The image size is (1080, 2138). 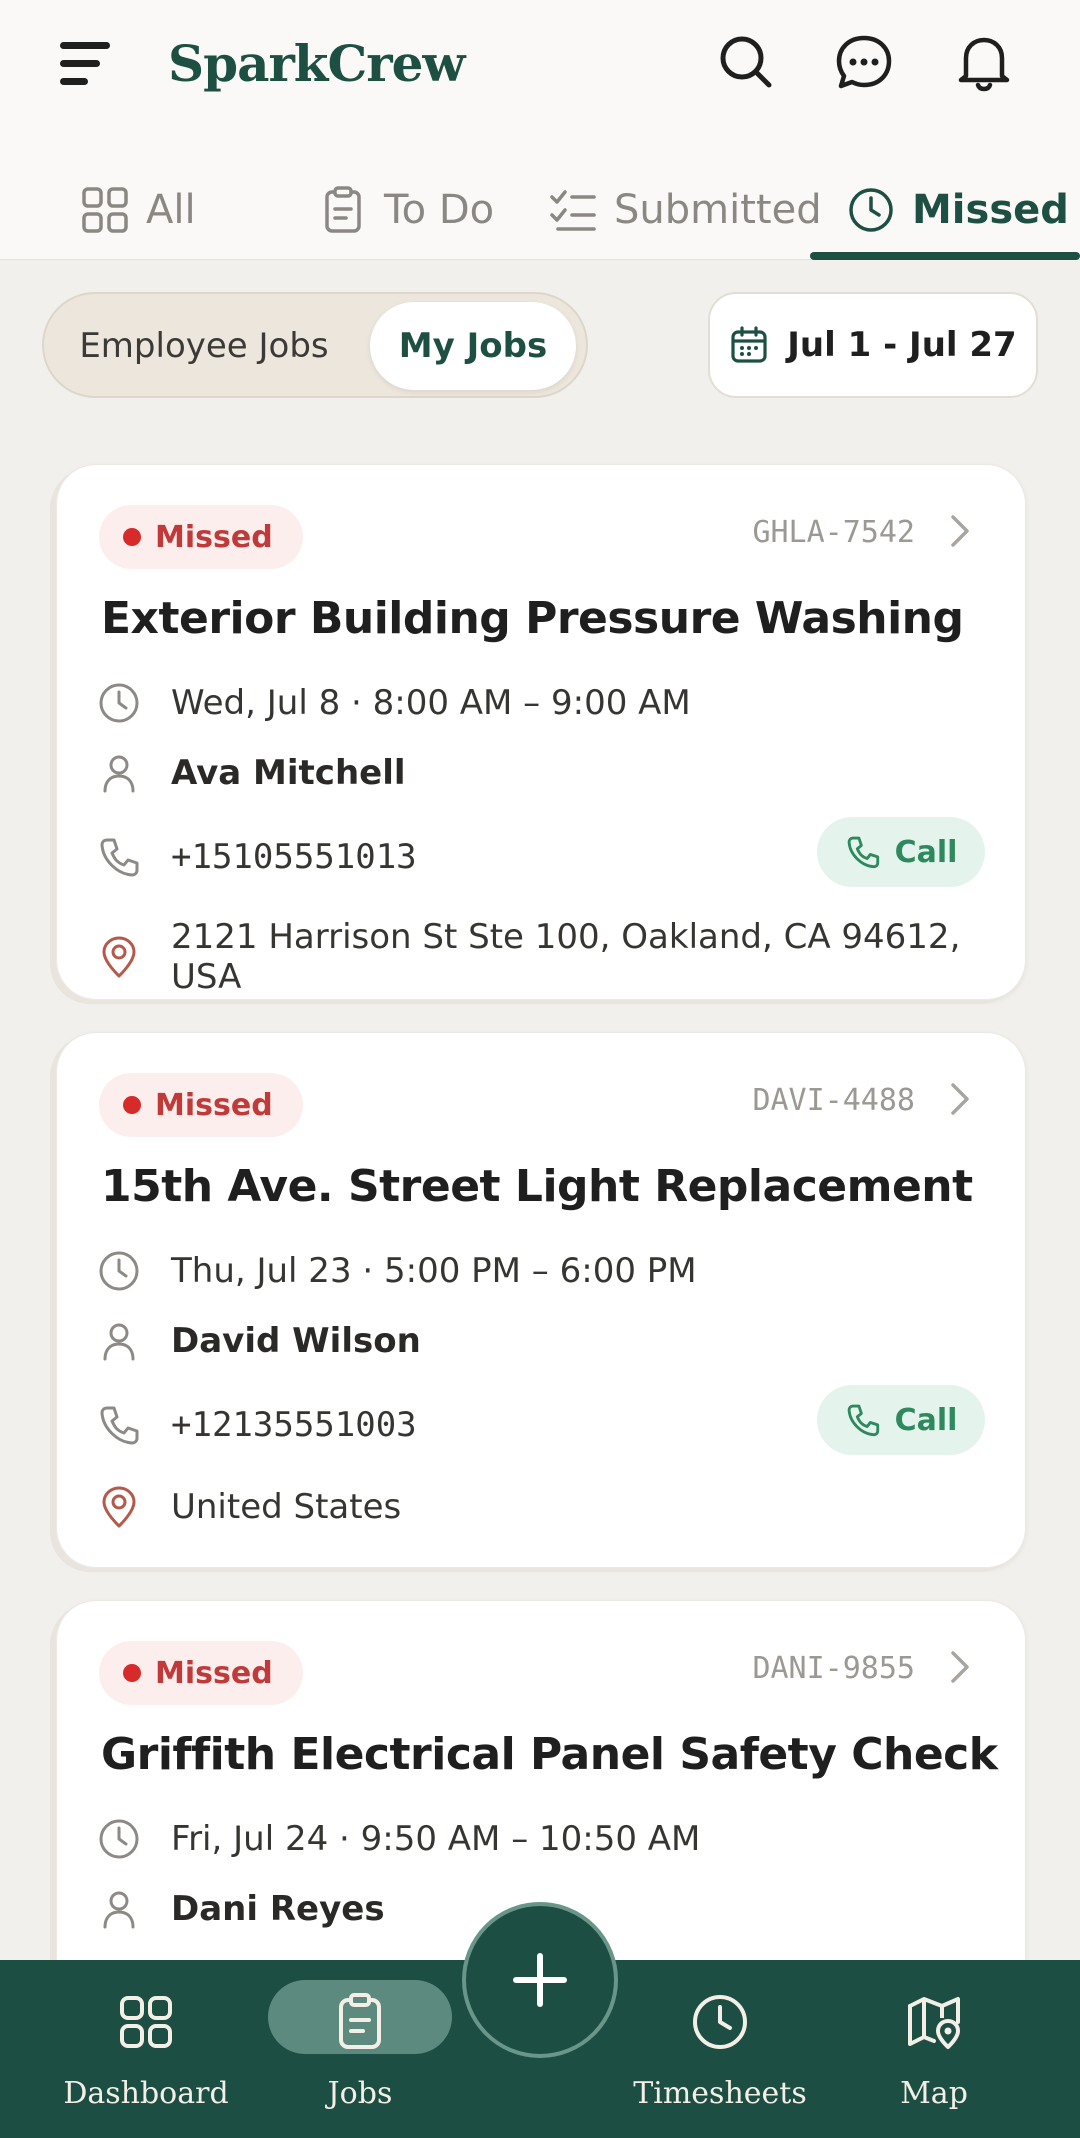 I want to click on jobs-scope-toggle: Employee Jobs My Jobs, so click(x=315, y=345).